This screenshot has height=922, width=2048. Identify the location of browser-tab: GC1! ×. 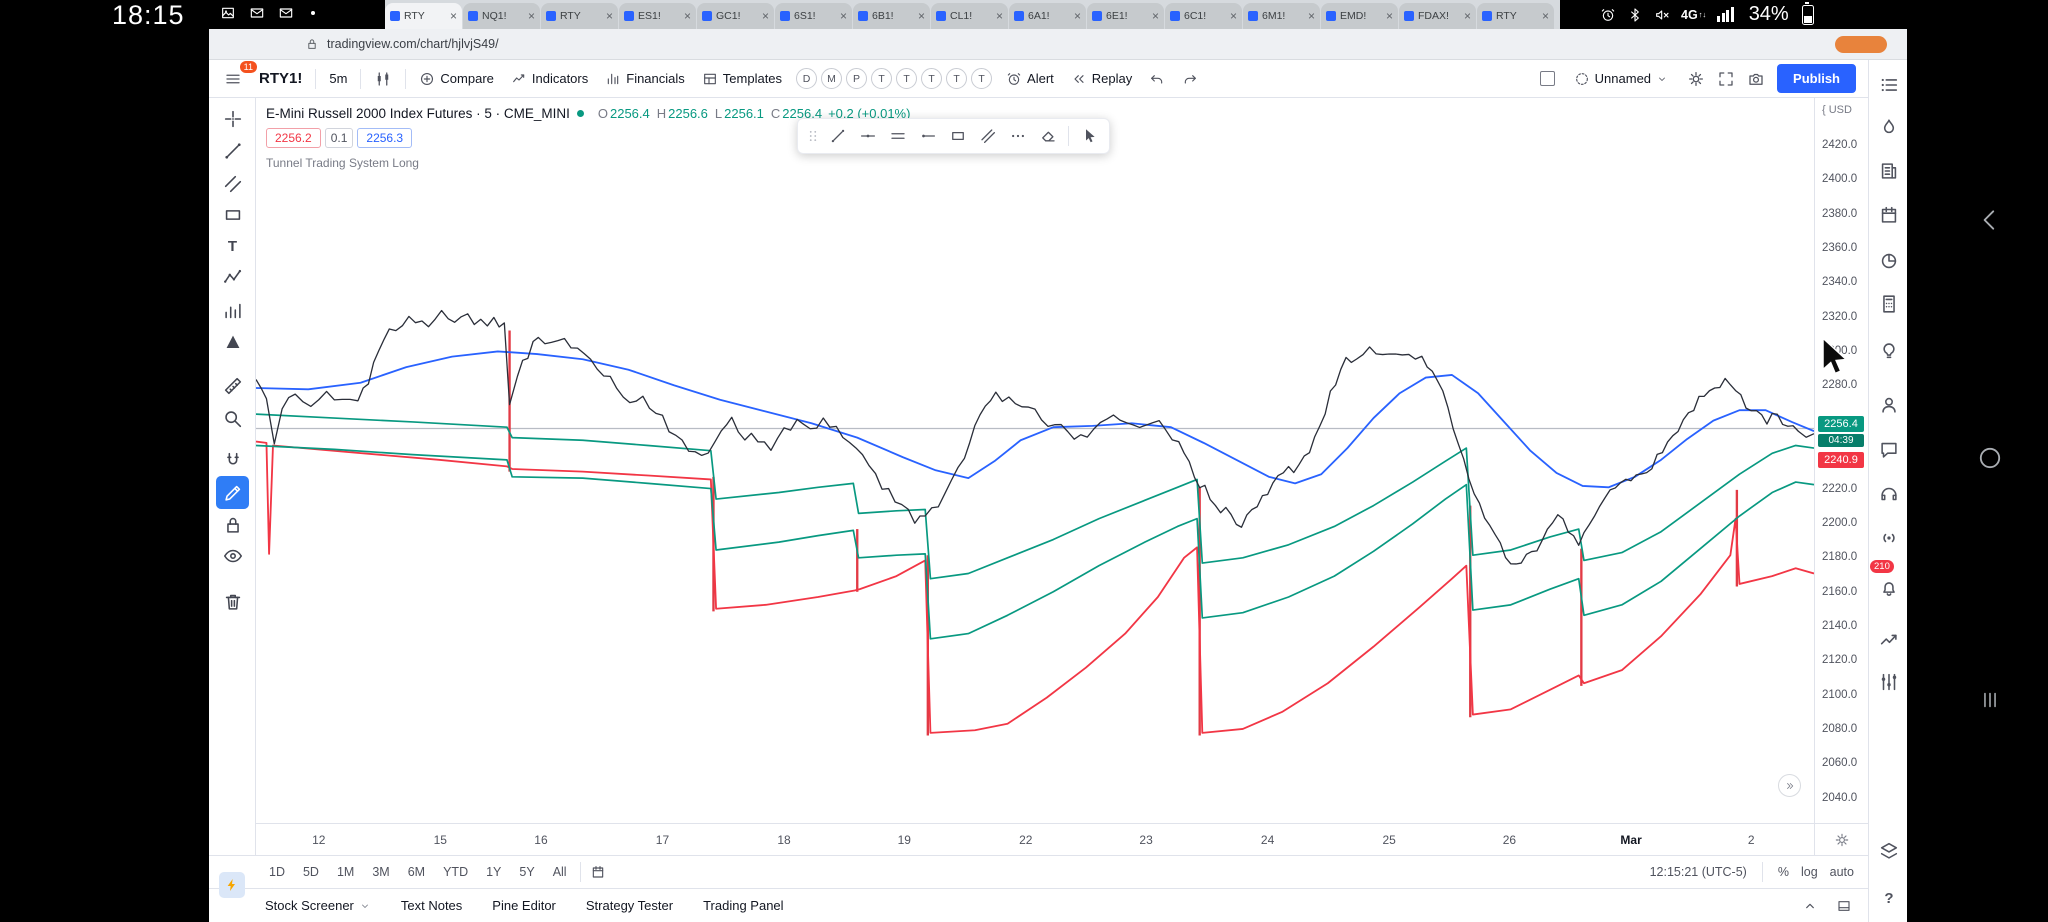
(735, 16).